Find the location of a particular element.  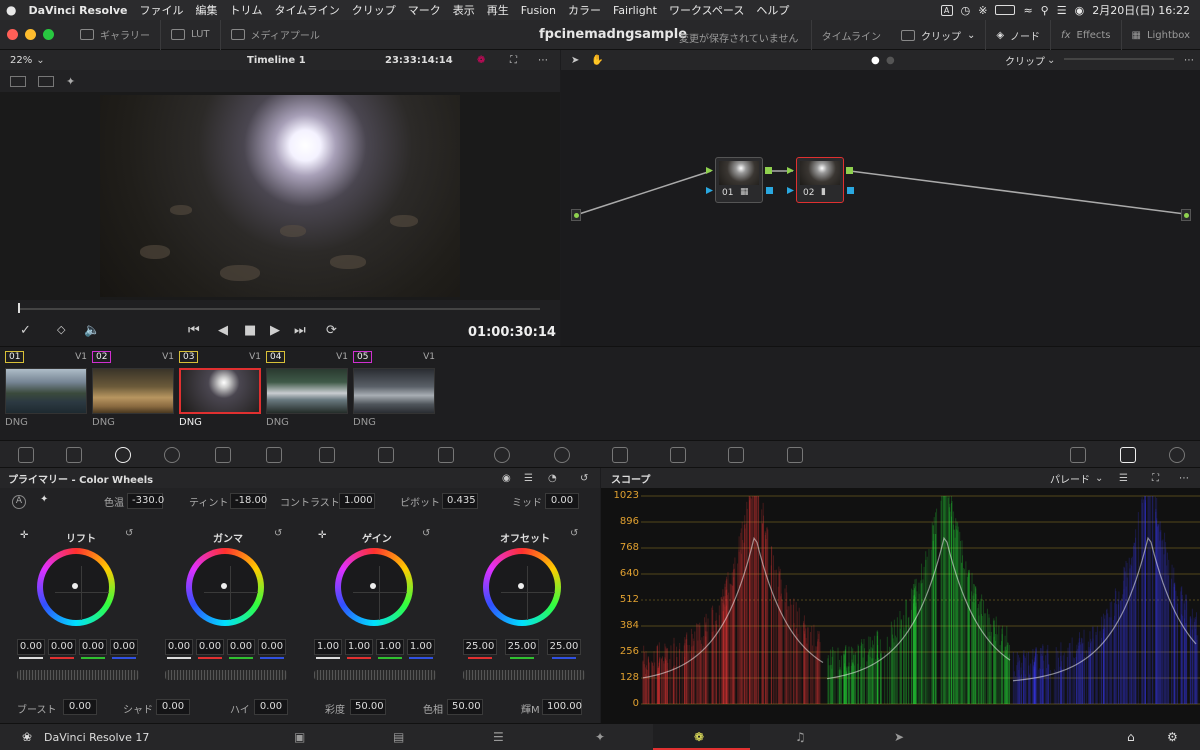

control-center-icon: ☰ is located at coordinates (1062, 10).